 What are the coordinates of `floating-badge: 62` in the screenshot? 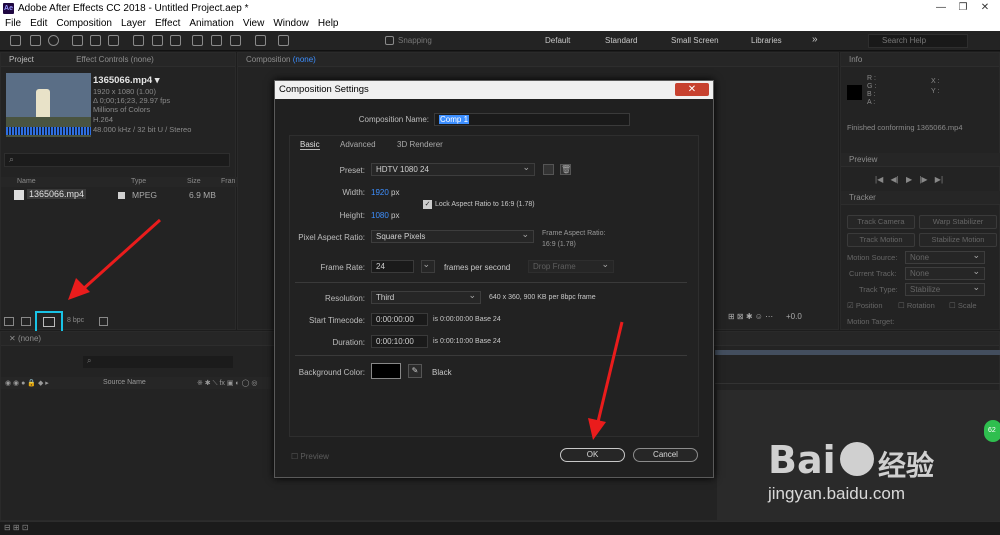 It's located at (992, 431).